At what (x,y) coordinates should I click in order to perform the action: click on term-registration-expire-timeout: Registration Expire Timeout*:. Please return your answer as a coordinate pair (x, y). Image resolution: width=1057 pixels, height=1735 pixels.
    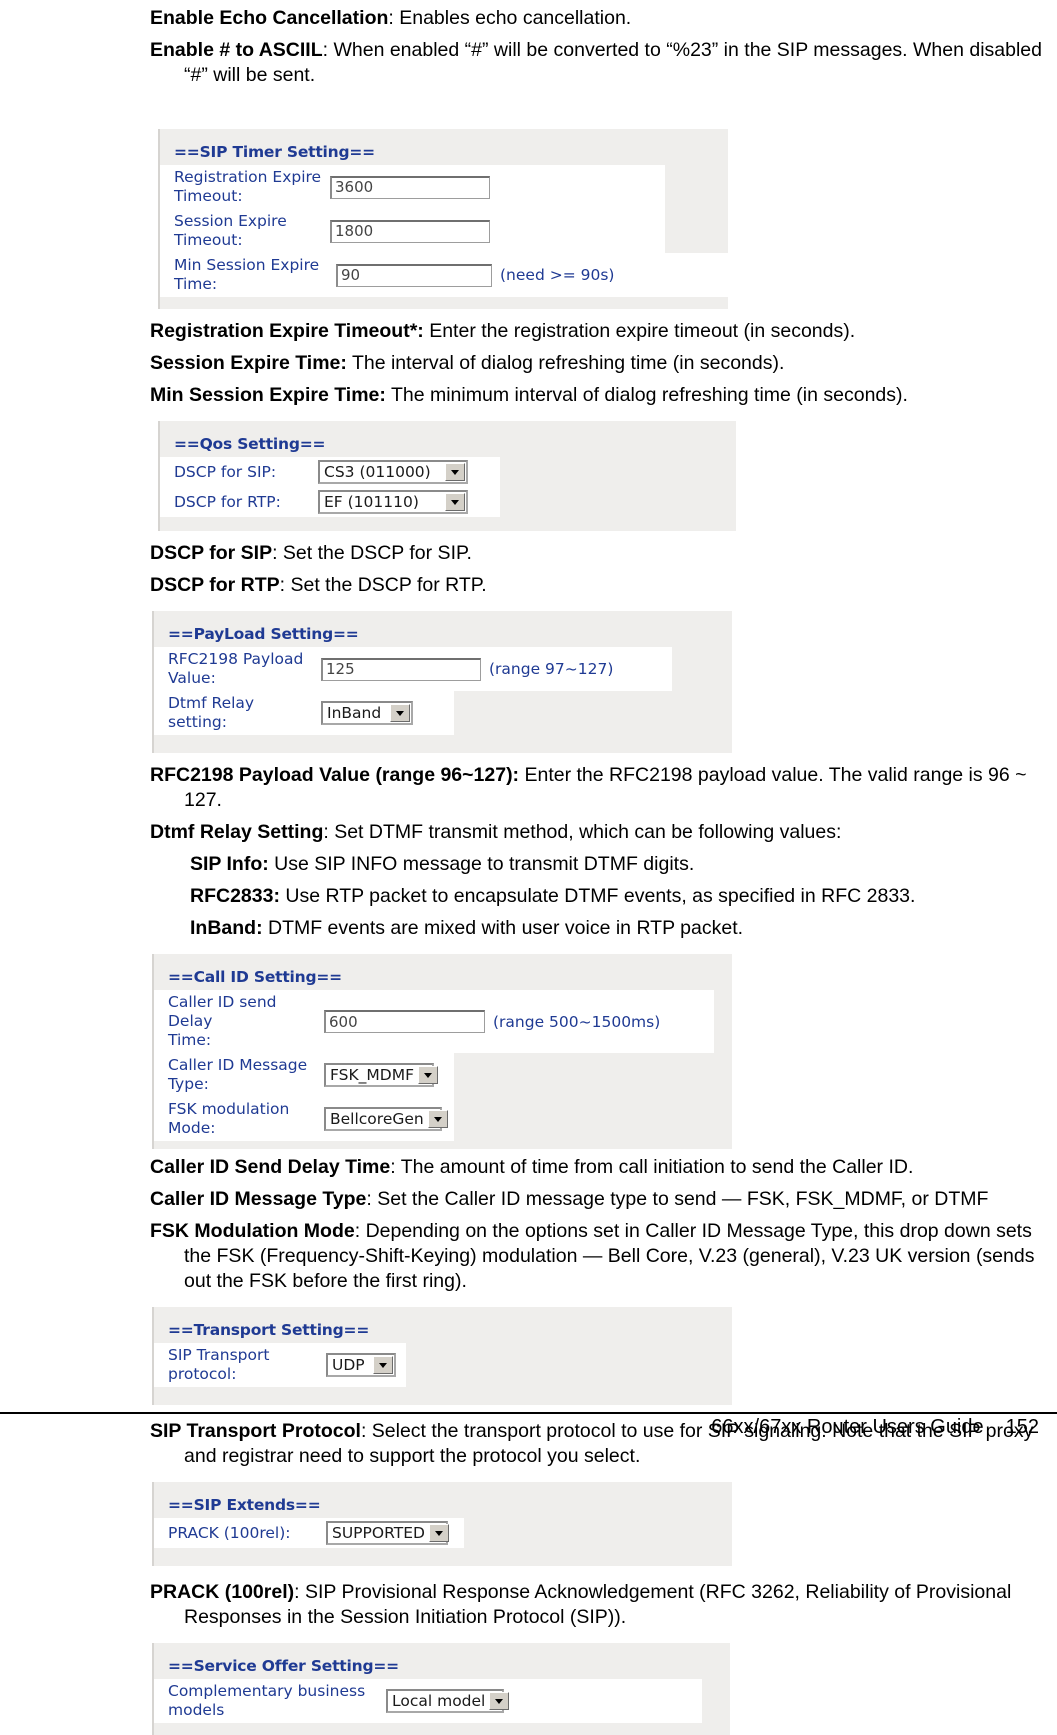
    Looking at the image, I should click on (287, 331).